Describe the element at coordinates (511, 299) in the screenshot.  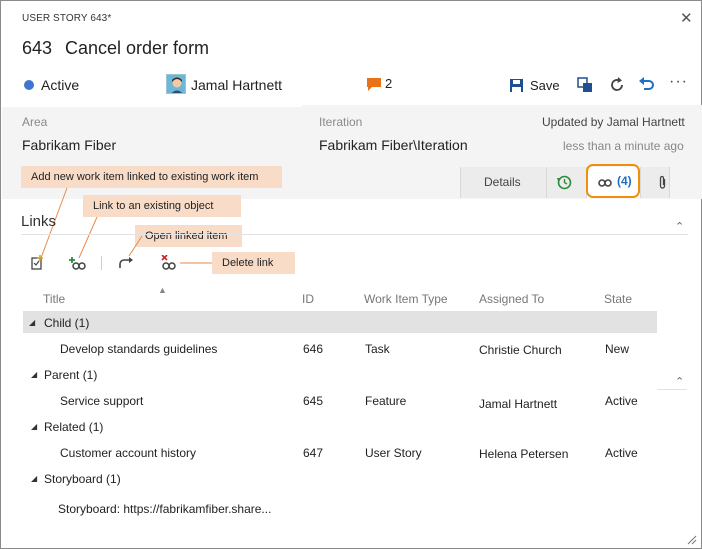
I see `column-header-assigned: Assigned To` at that location.